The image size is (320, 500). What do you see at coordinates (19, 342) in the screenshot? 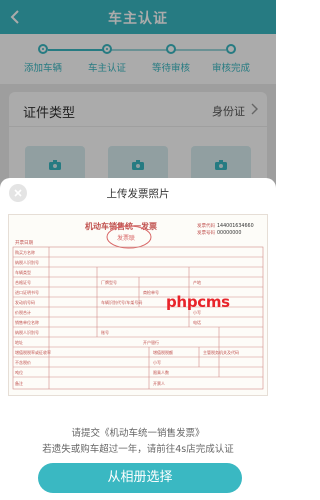
I see `invoice-field: 地址` at bounding box center [19, 342].